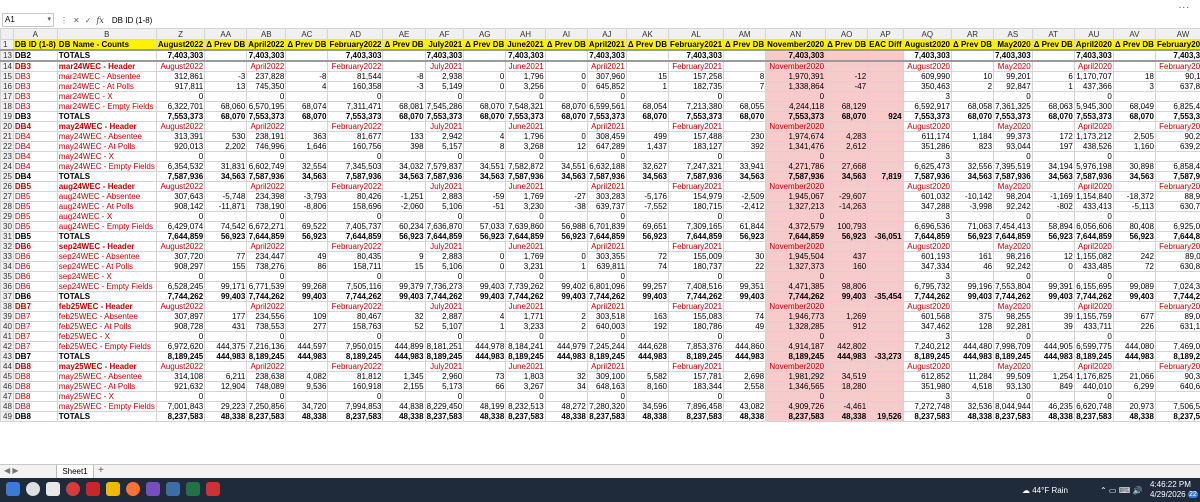 This screenshot has width=1200, height=502. Describe the element at coordinates (927, 346) in the screenshot. I see `cell: 7,240,212` at that location.